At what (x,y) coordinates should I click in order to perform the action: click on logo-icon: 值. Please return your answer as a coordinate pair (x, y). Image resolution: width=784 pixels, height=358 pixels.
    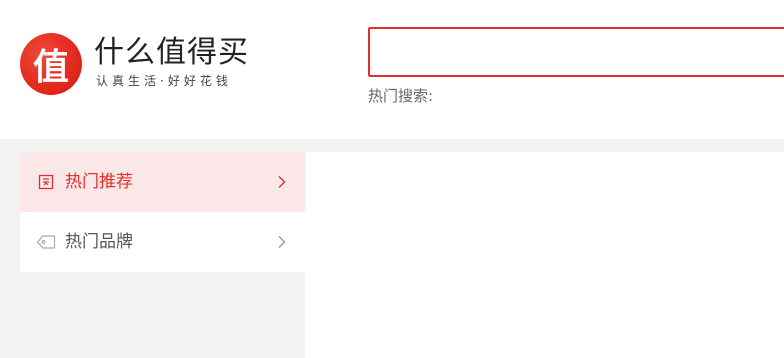
    Looking at the image, I should click on (51, 64).